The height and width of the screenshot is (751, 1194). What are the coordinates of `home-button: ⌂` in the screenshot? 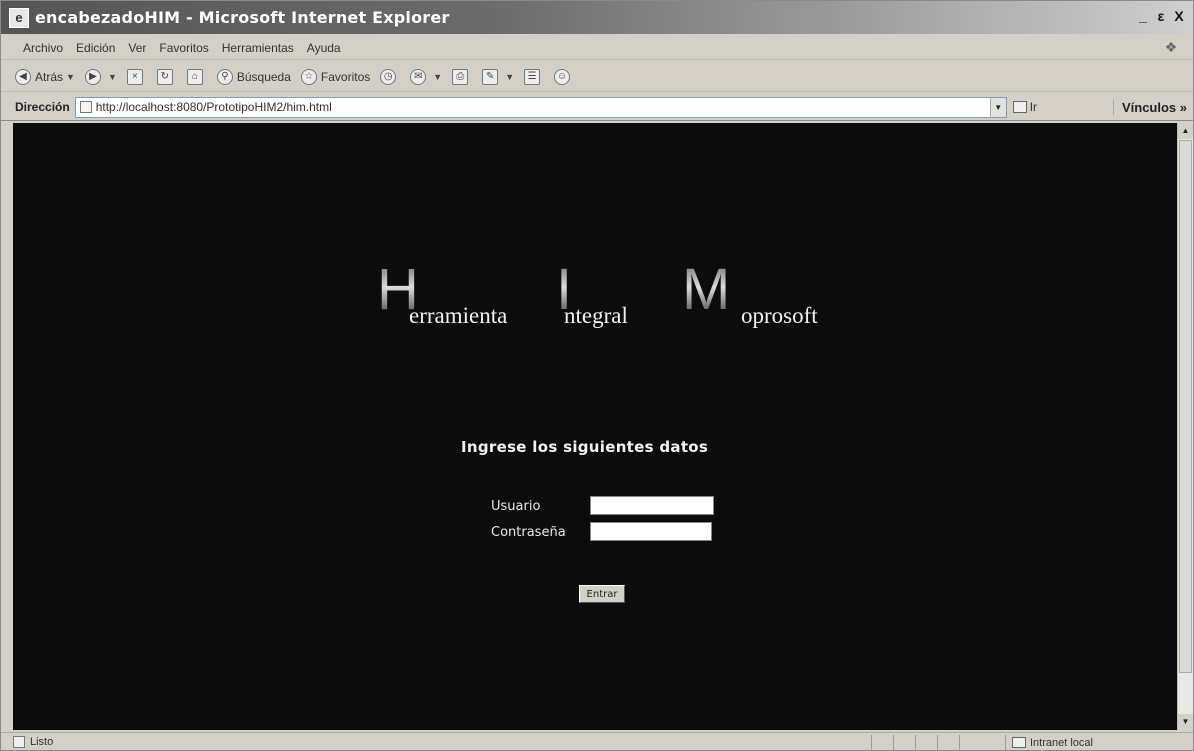 It's located at (196, 76).